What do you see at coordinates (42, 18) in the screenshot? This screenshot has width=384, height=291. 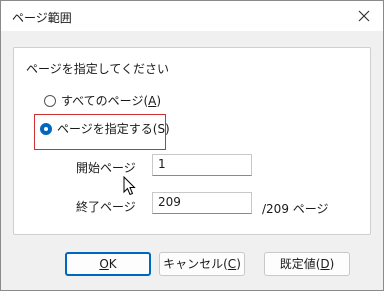 I see `dialog-title: ページ範囲` at bounding box center [42, 18].